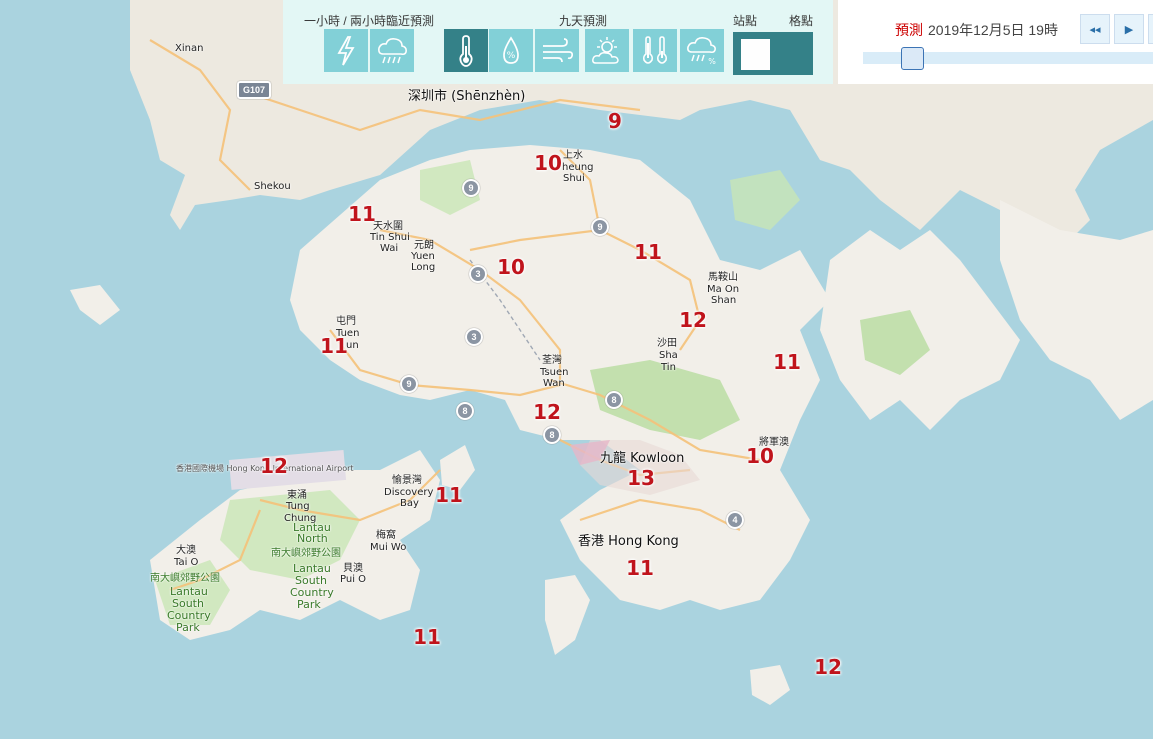  Describe the element at coordinates (735, 520) in the screenshot. I see `route-shield: 4` at that location.